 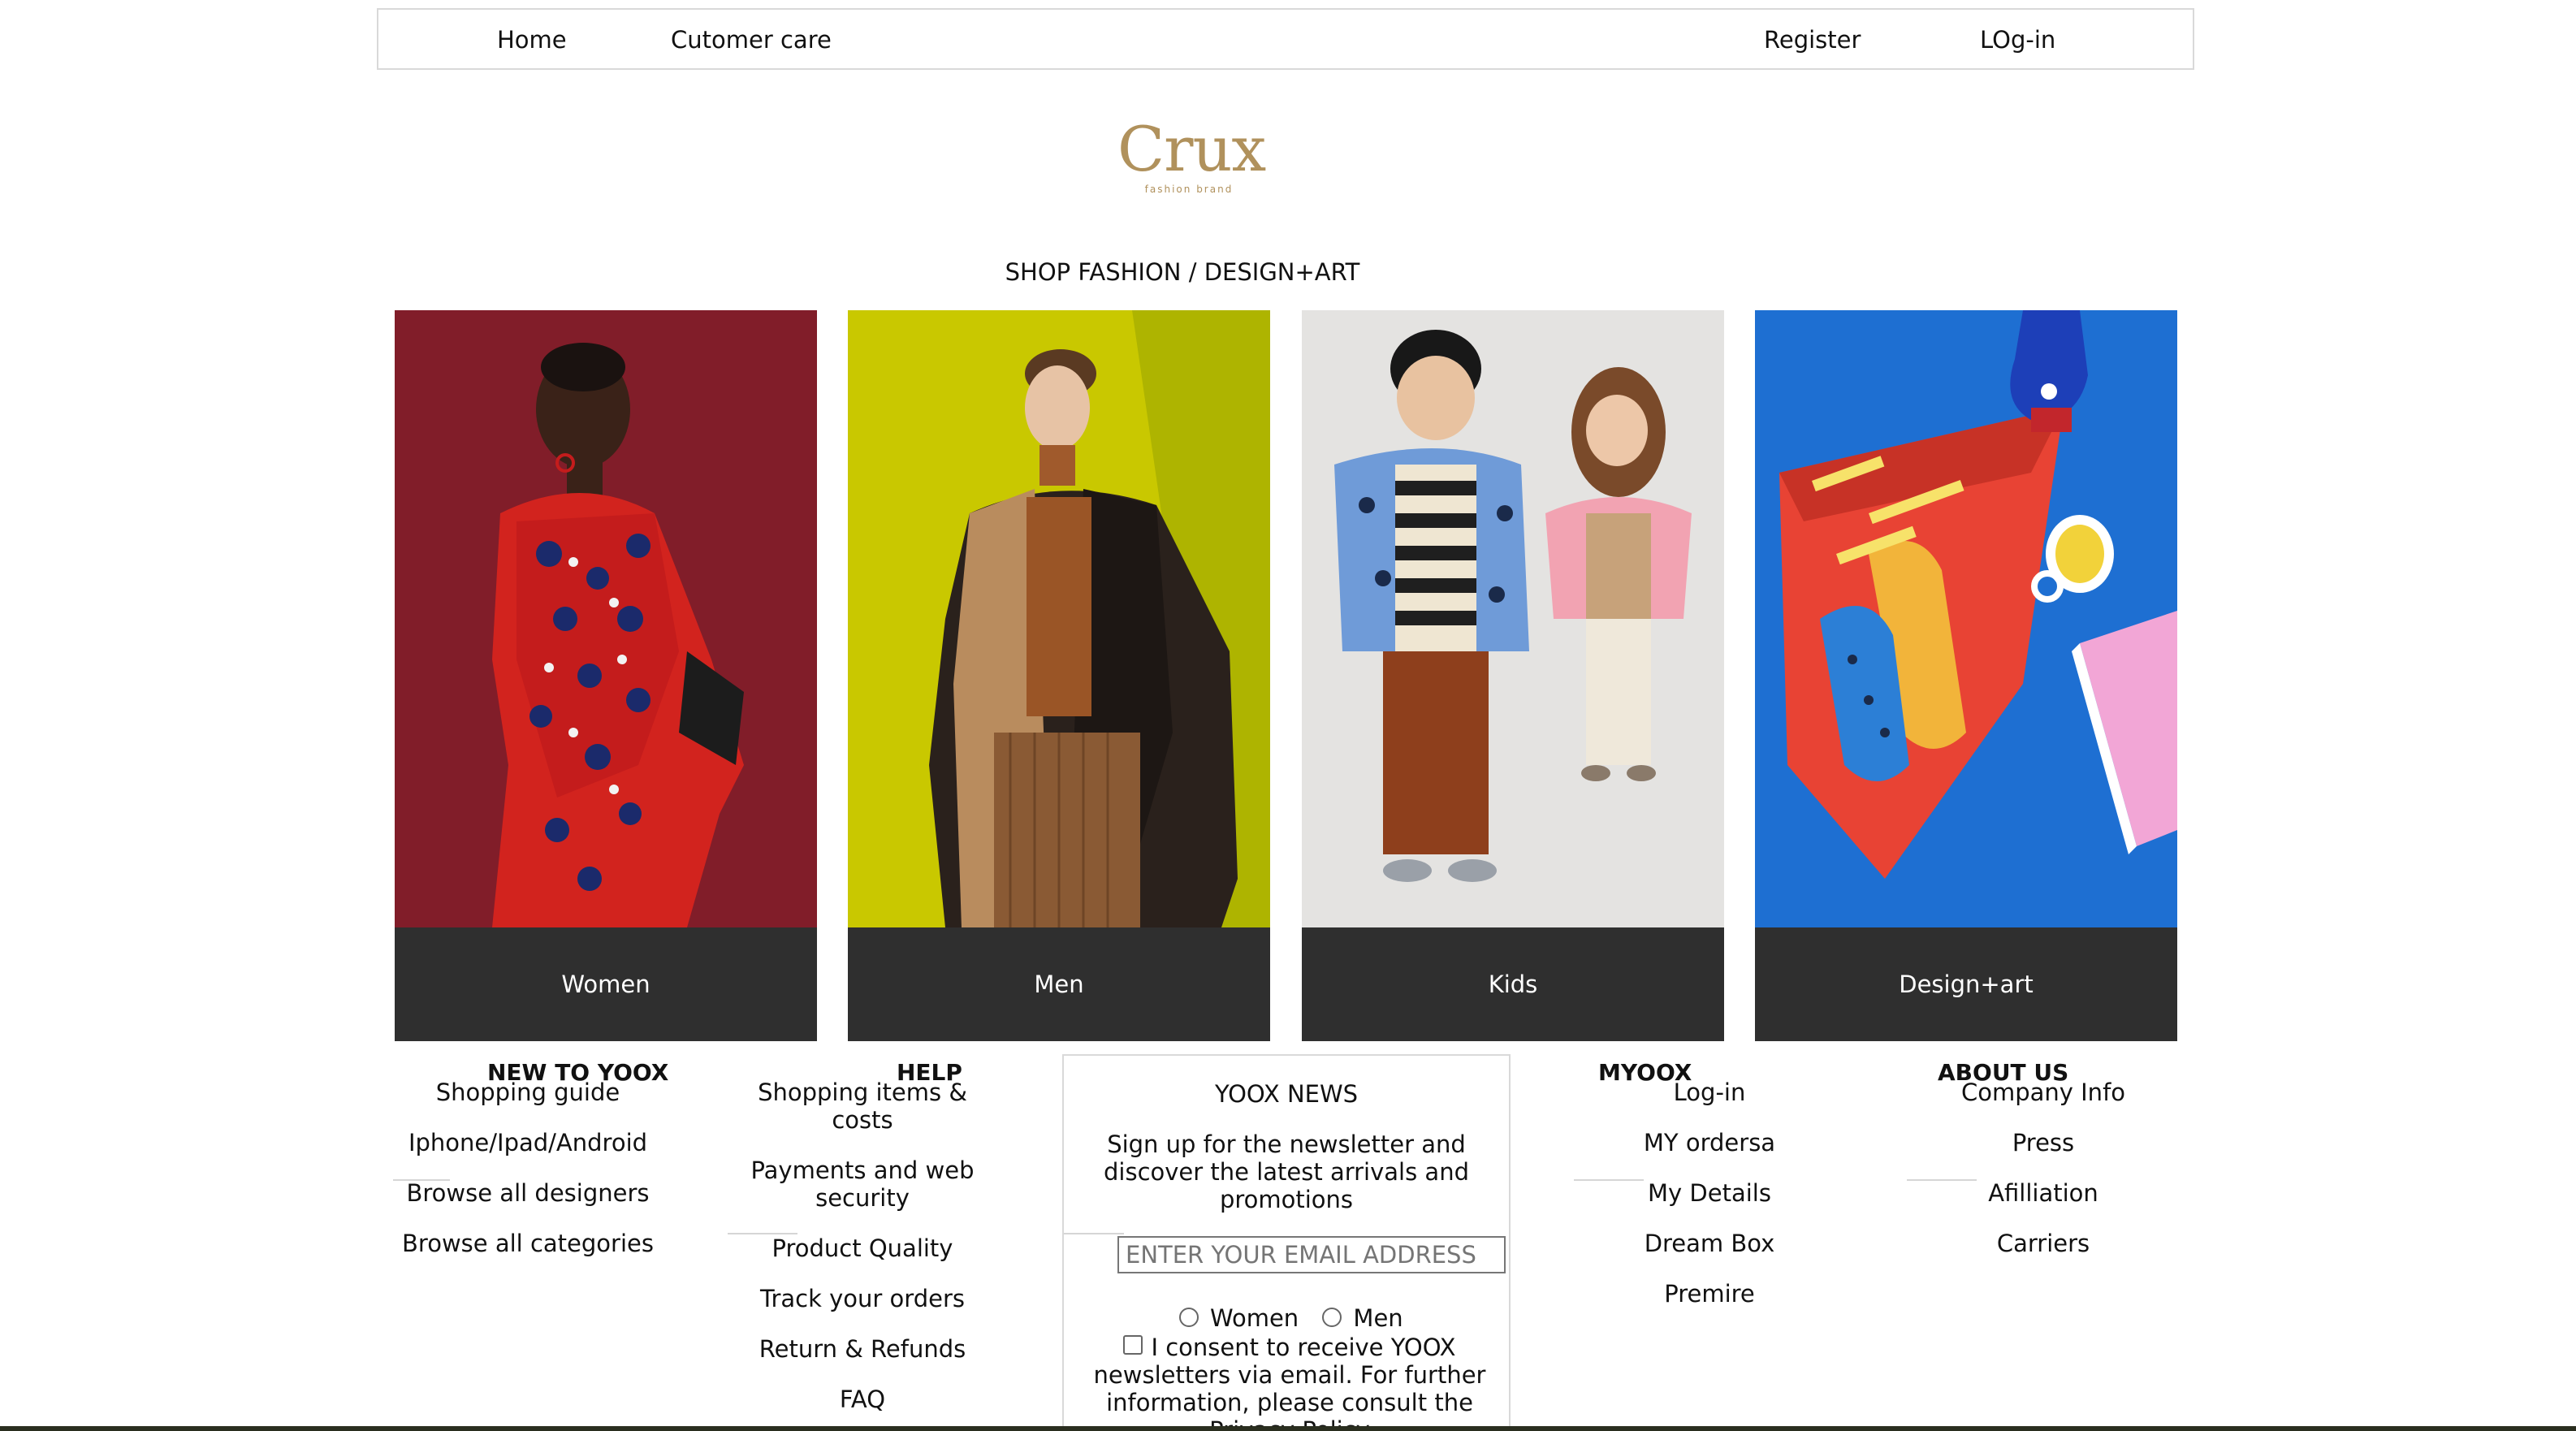 I want to click on design-art-photo, so click(x=1966, y=618).